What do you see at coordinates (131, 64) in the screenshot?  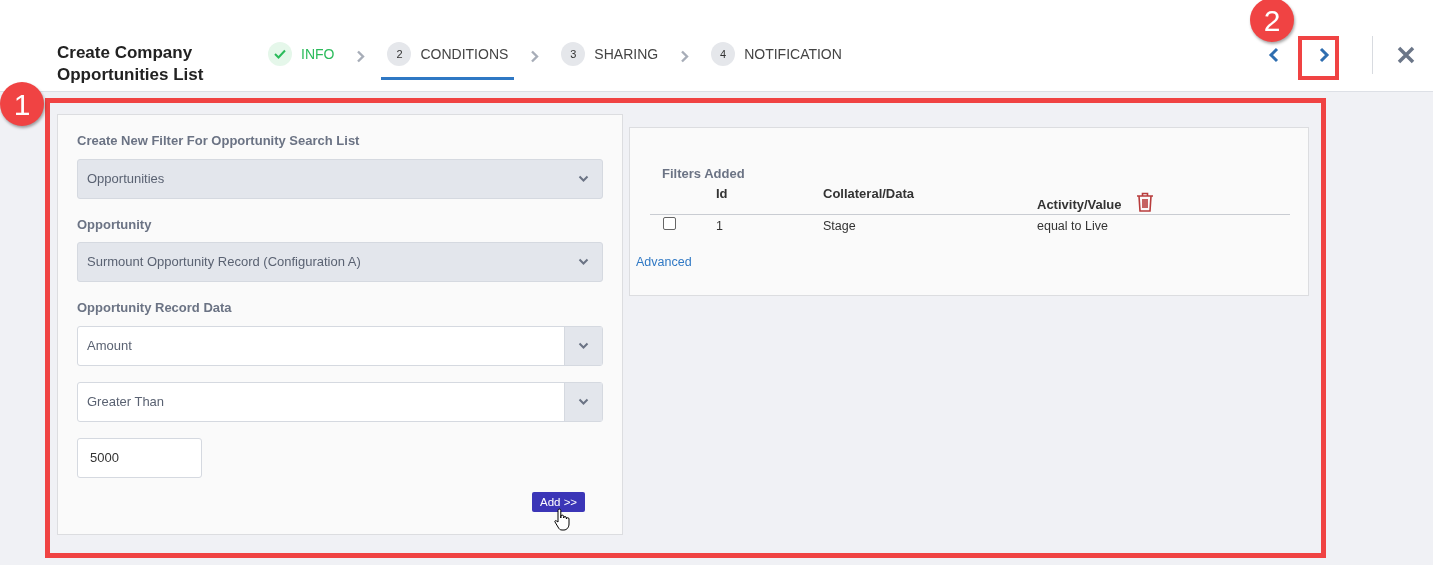 I see `page-title: Create Company Opportunities List` at bounding box center [131, 64].